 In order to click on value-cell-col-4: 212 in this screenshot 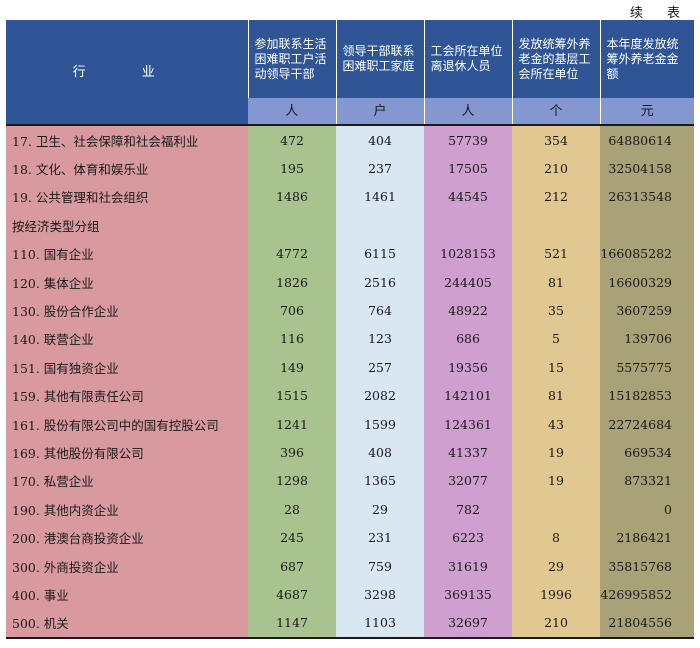, I will do `click(556, 197)`.